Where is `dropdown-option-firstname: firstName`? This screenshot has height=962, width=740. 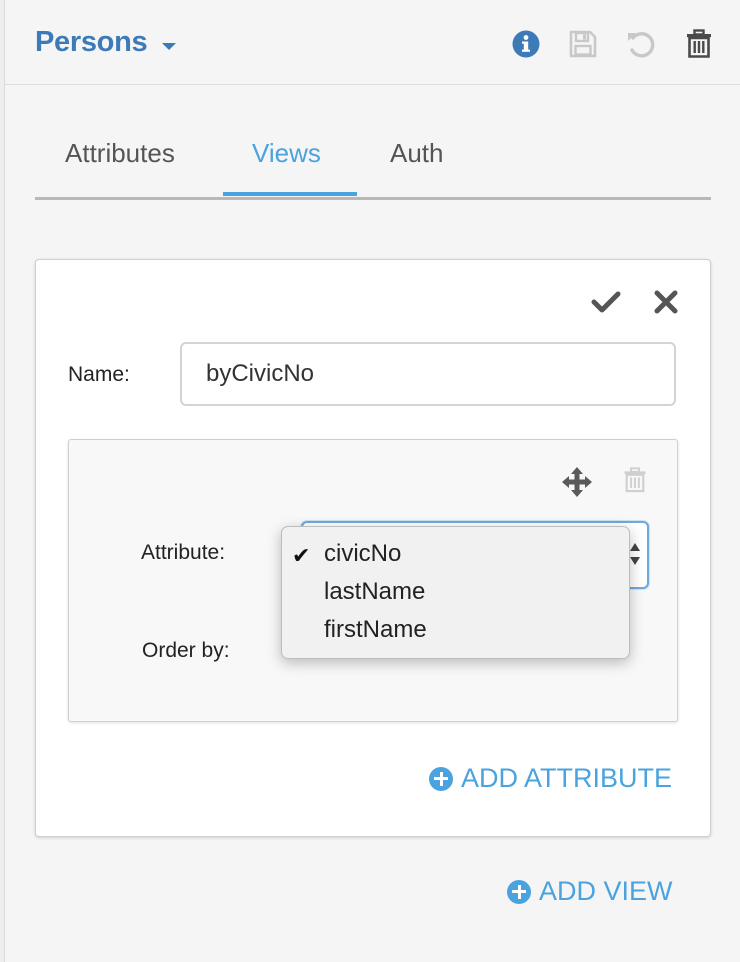 dropdown-option-firstname: firstName is located at coordinates (375, 630).